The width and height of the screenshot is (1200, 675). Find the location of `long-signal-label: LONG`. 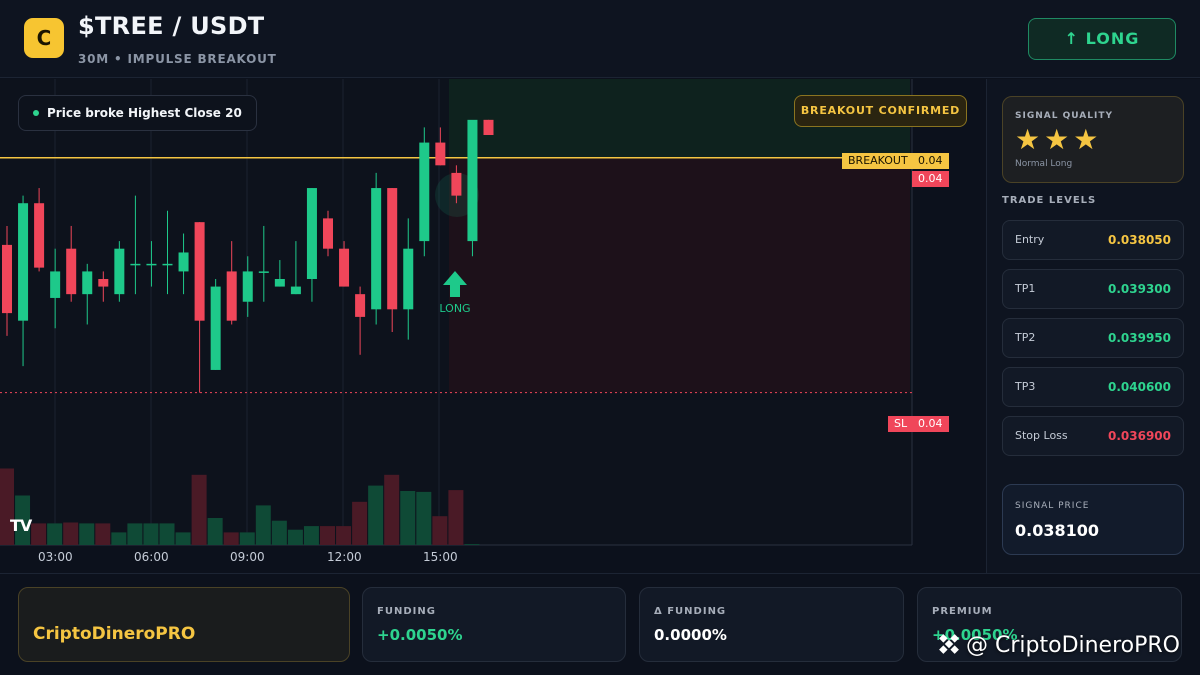

long-signal-label: LONG is located at coordinates (454, 308).